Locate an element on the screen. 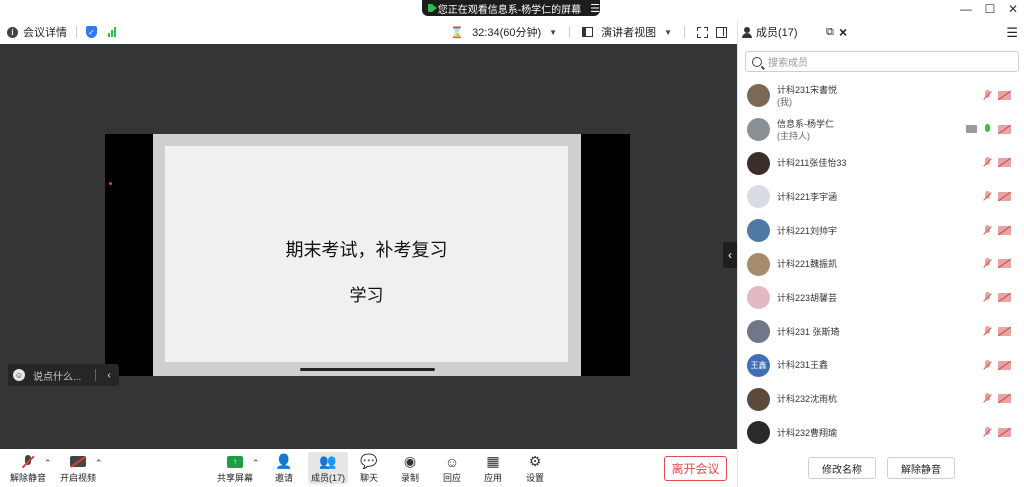 The width and height of the screenshot is (1024, 487). chevron-left-icon: ‹ is located at coordinates (108, 375).